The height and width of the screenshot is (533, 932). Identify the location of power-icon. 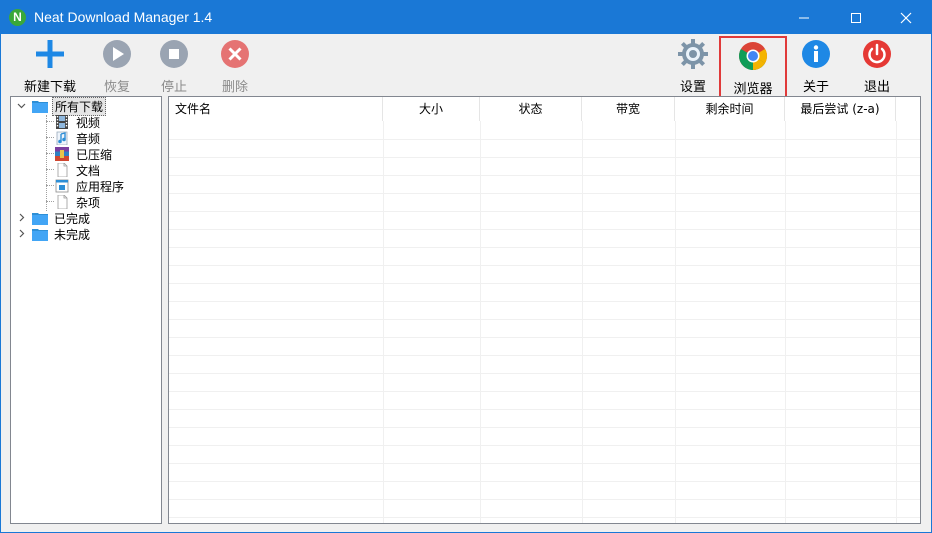
(877, 54).